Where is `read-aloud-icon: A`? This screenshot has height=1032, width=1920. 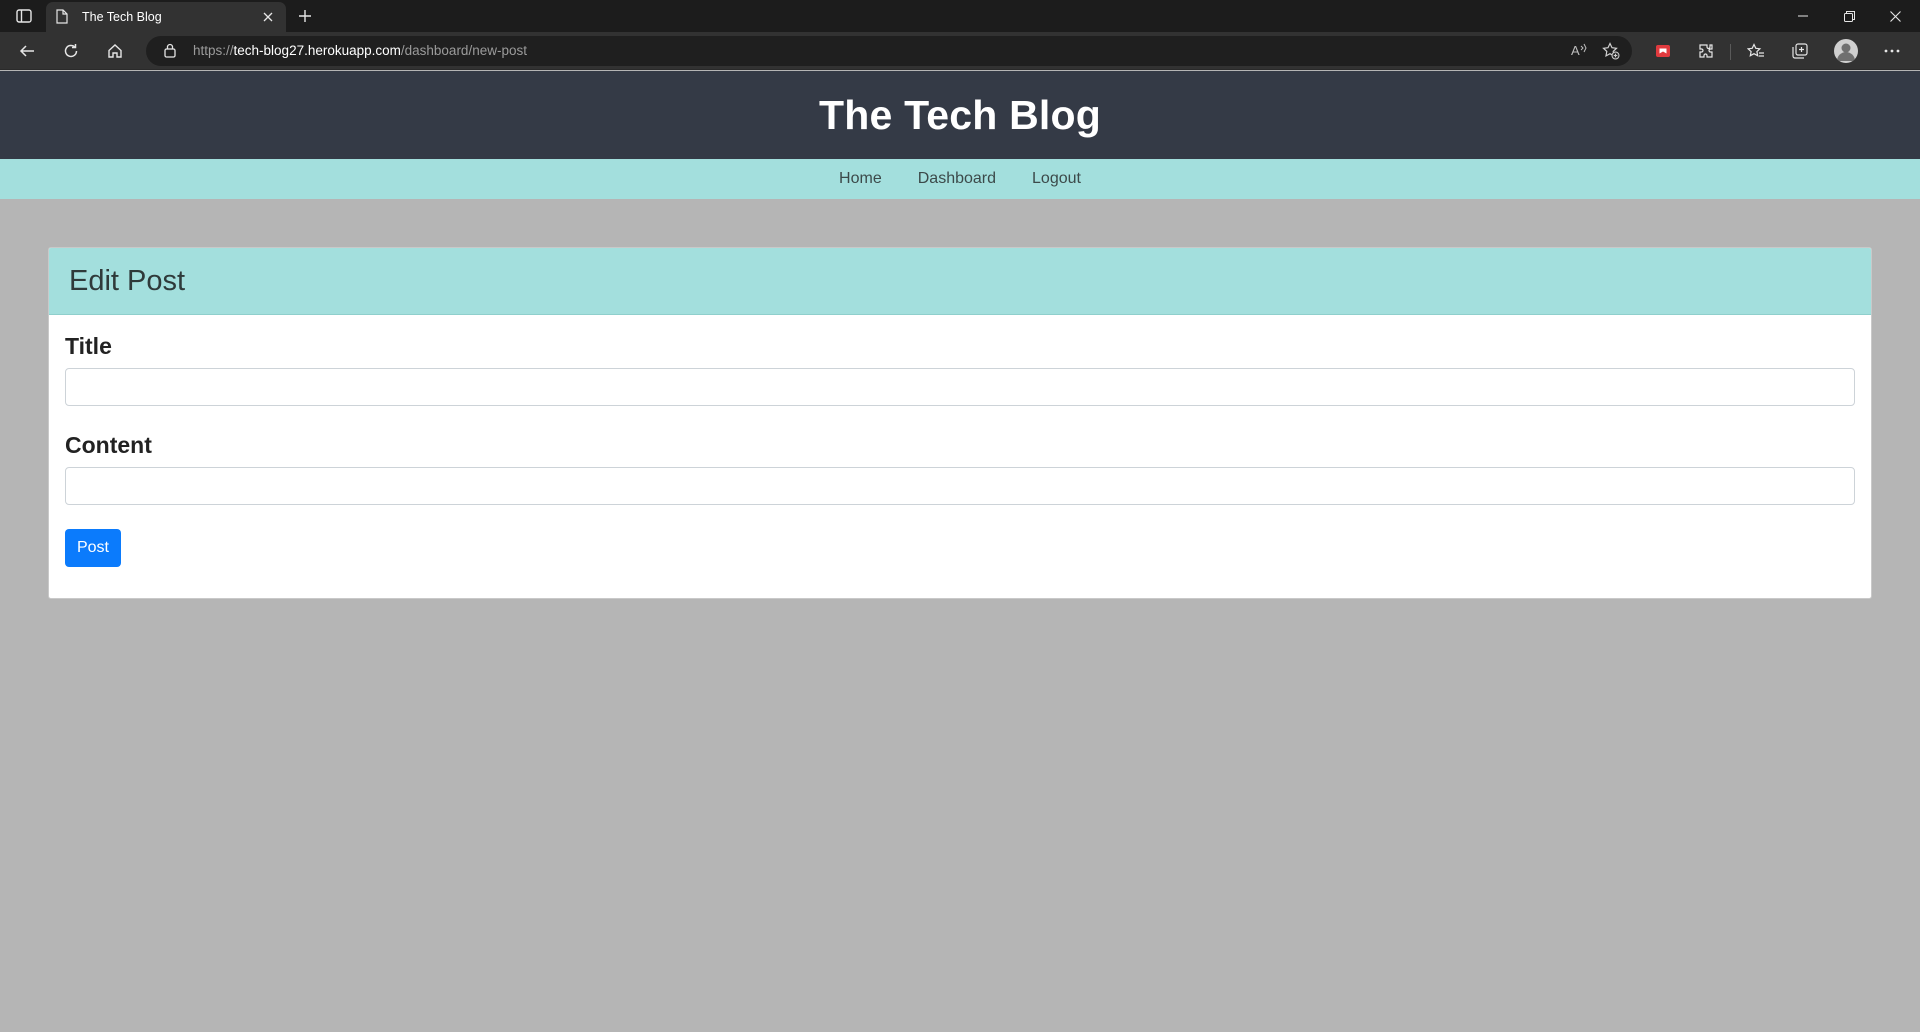
read-aloud-icon: A is located at coordinates (1579, 52).